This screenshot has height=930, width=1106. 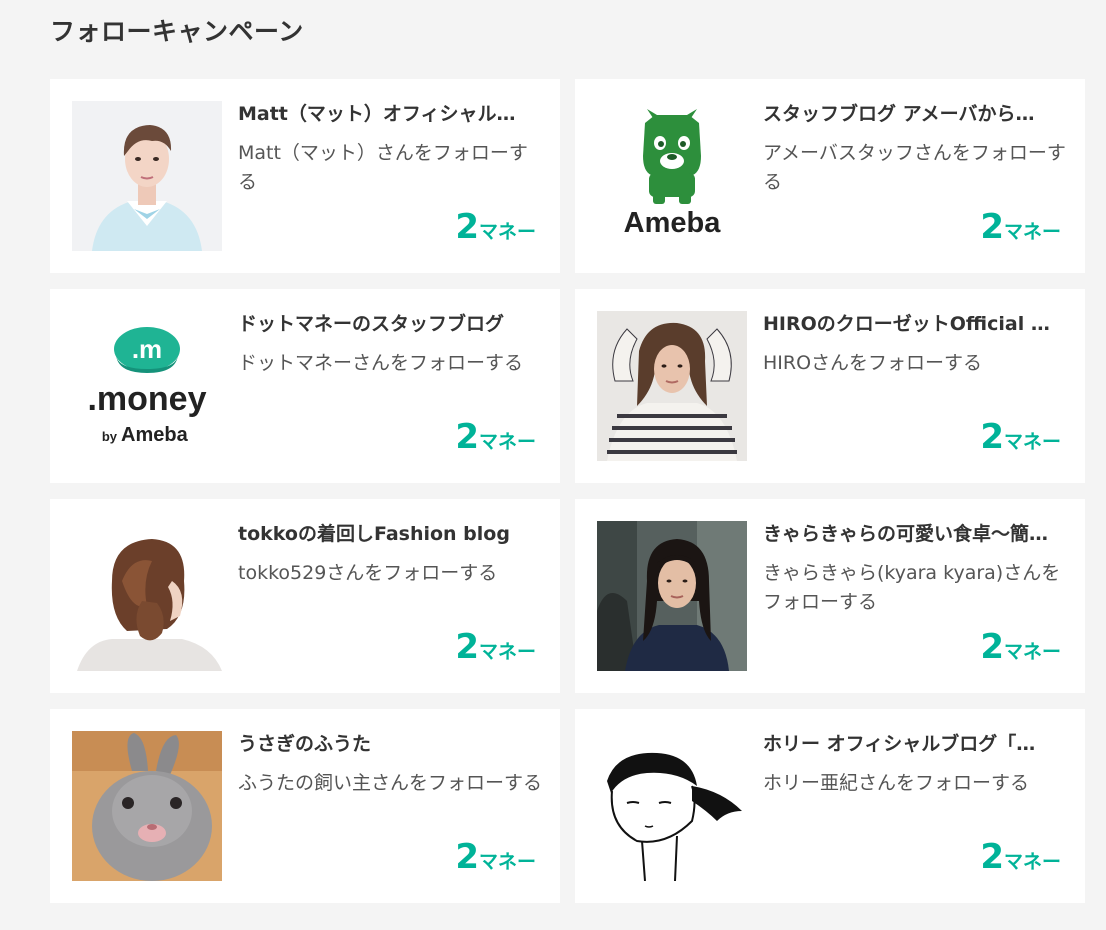 I want to click on dotmoney-logo-text: .money, so click(x=146, y=399).